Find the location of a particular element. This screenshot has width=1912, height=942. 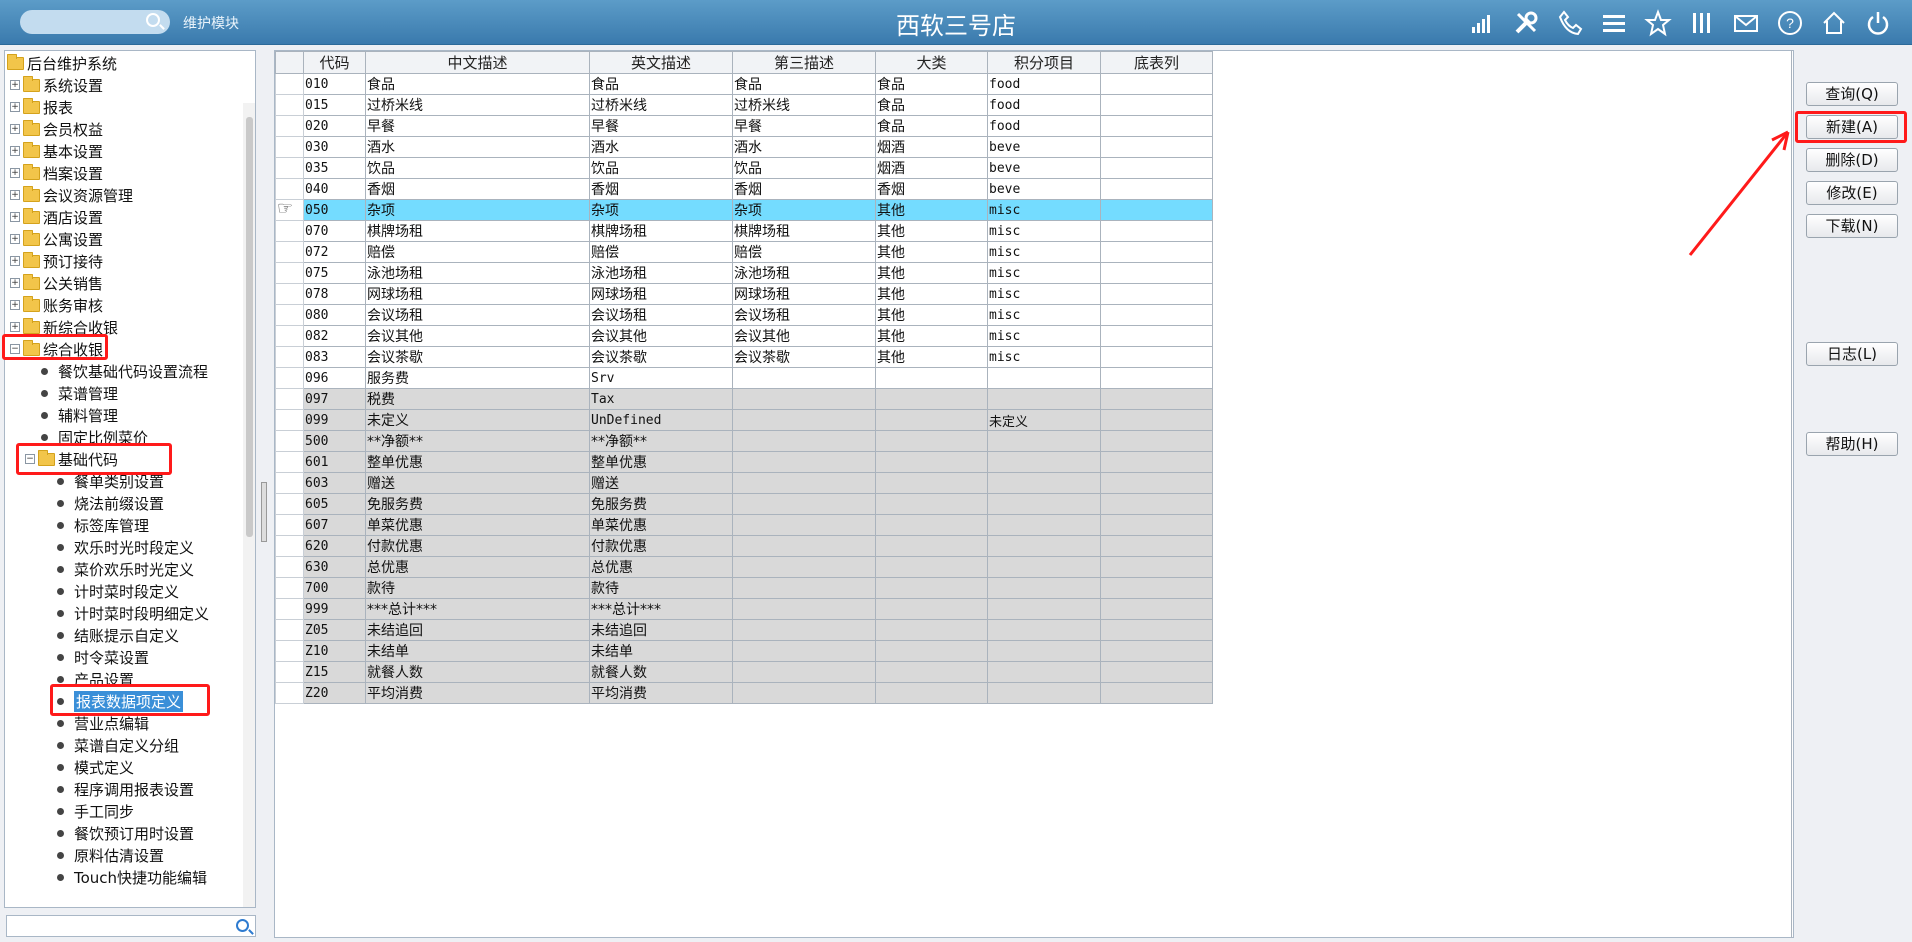

table-row: Z10 未结单 未结单 is located at coordinates (744, 651).